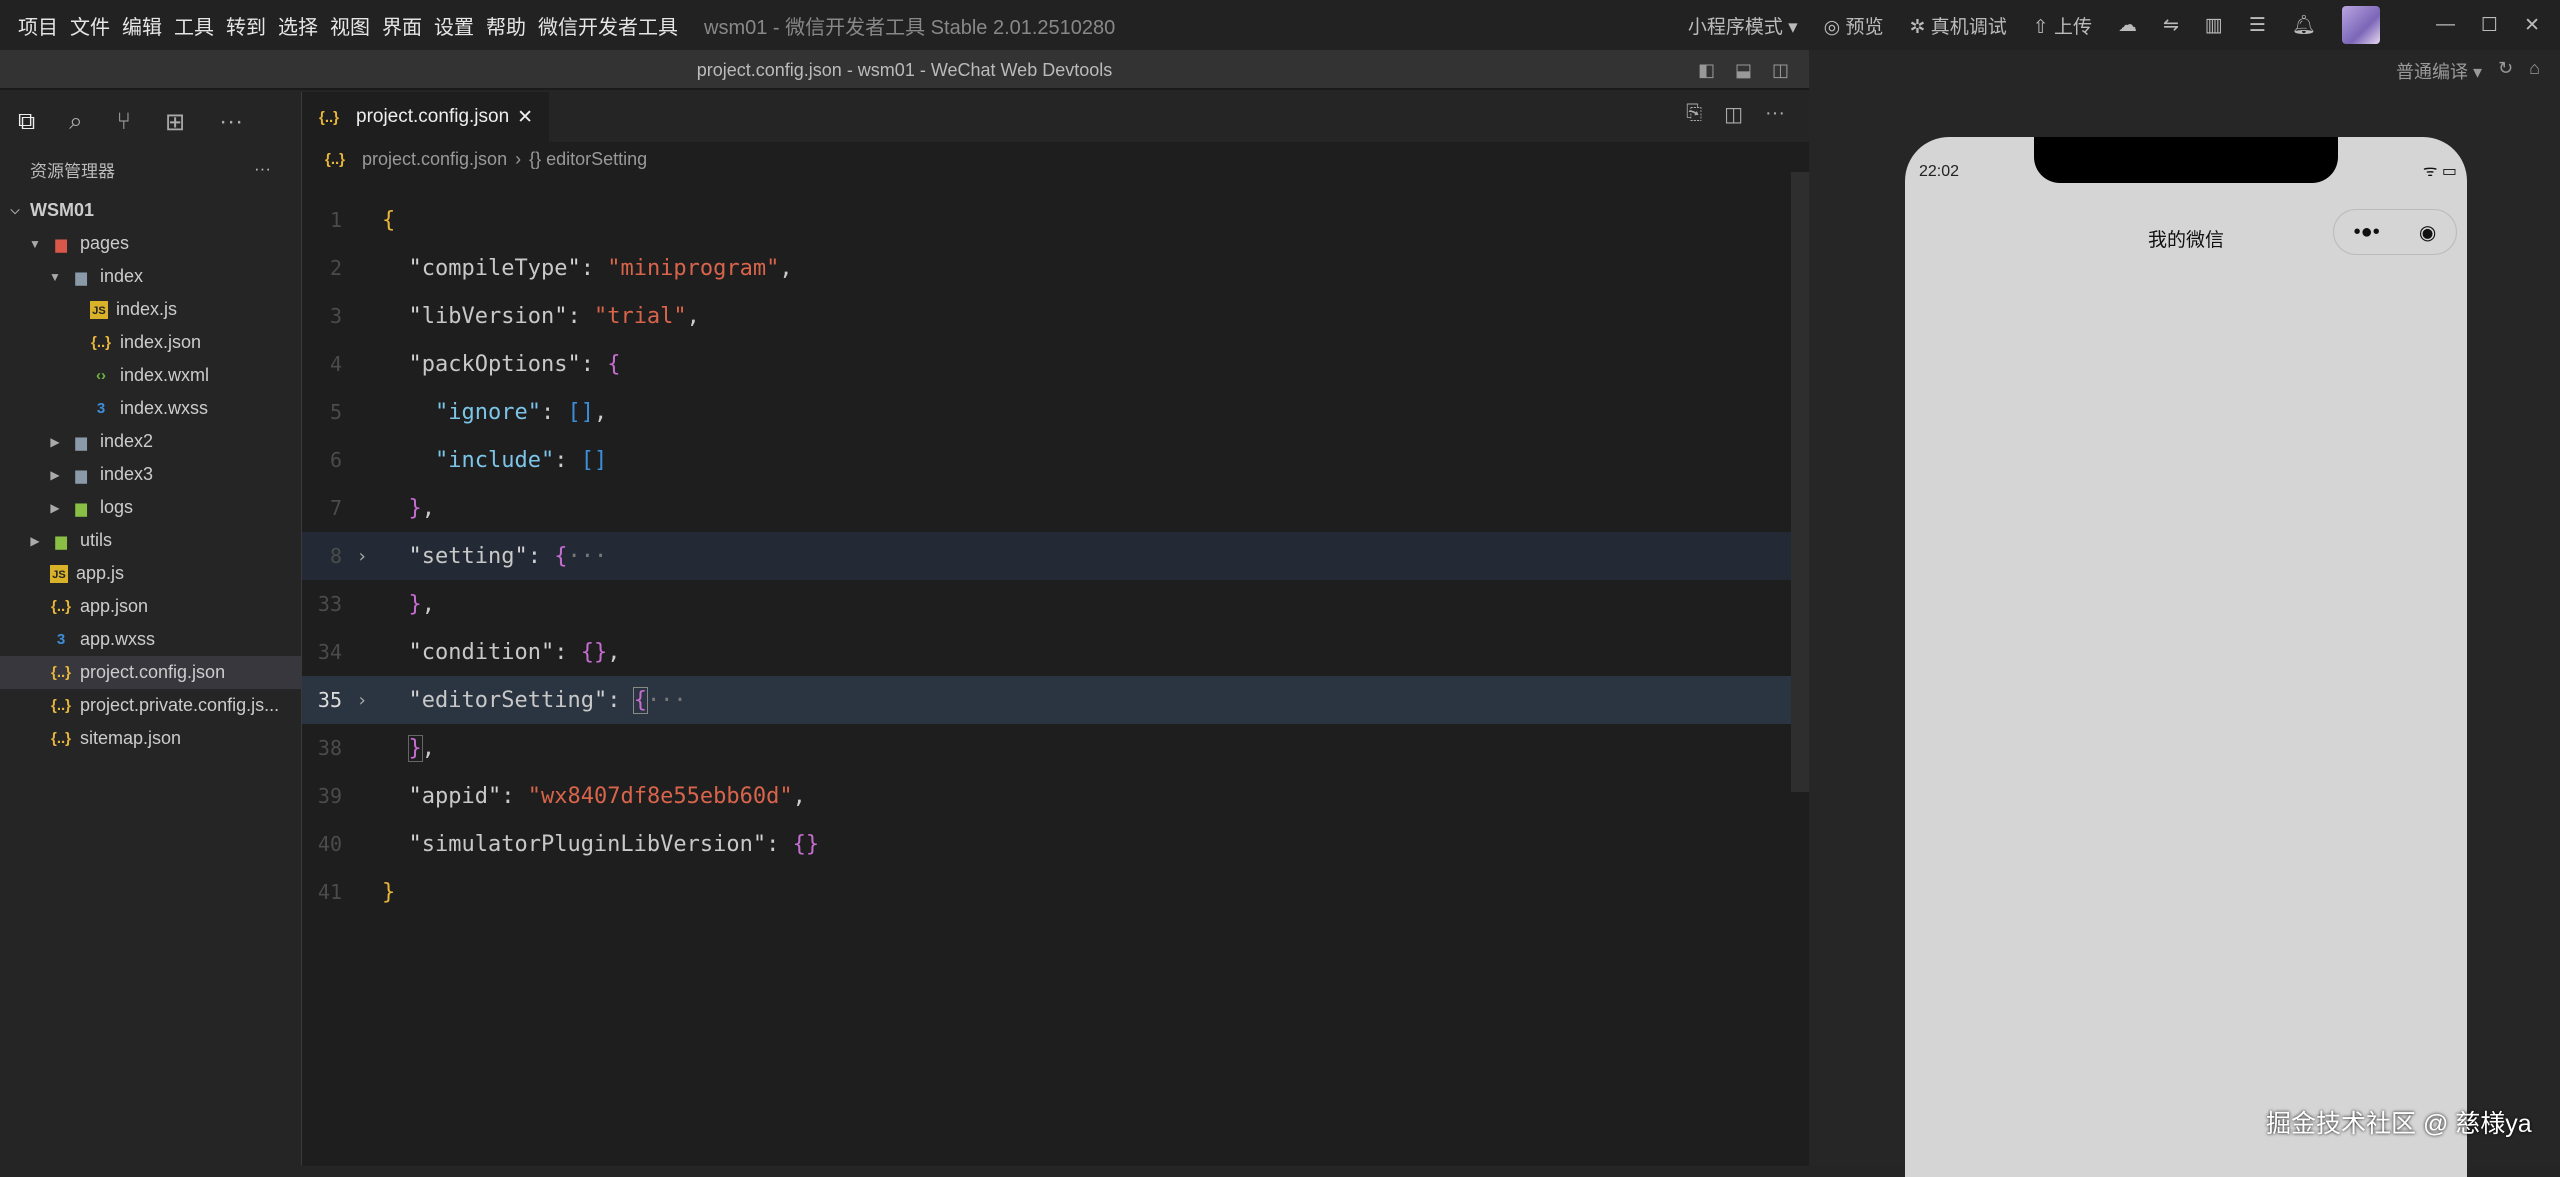 Image resolution: width=2560 pixels, height=1177 pixels. Describe the element at coordinates (588, 159) in the screenshot. I see `breadcrumb-symbol: {} editorSetting` at that location.